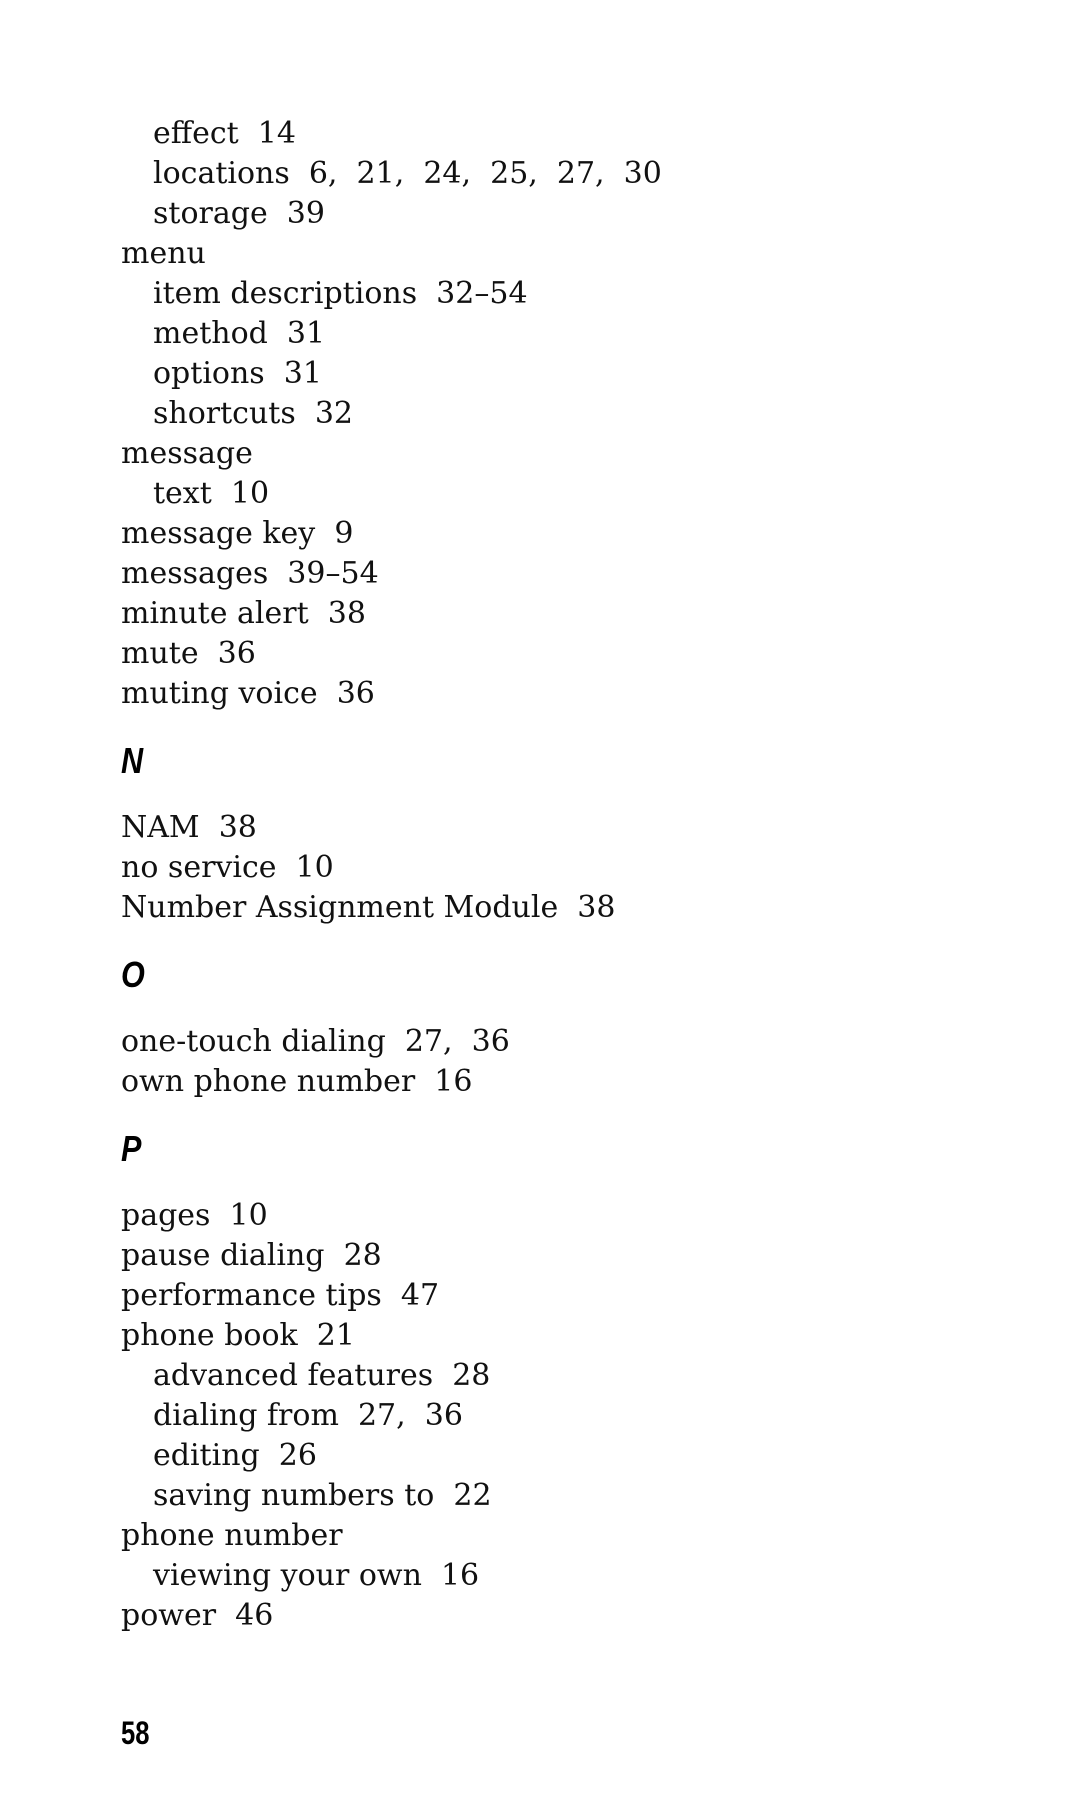  Describe the element at coordinates (248, 693) in the screenshot. I see `index-entry: muting voice 36` at that location.